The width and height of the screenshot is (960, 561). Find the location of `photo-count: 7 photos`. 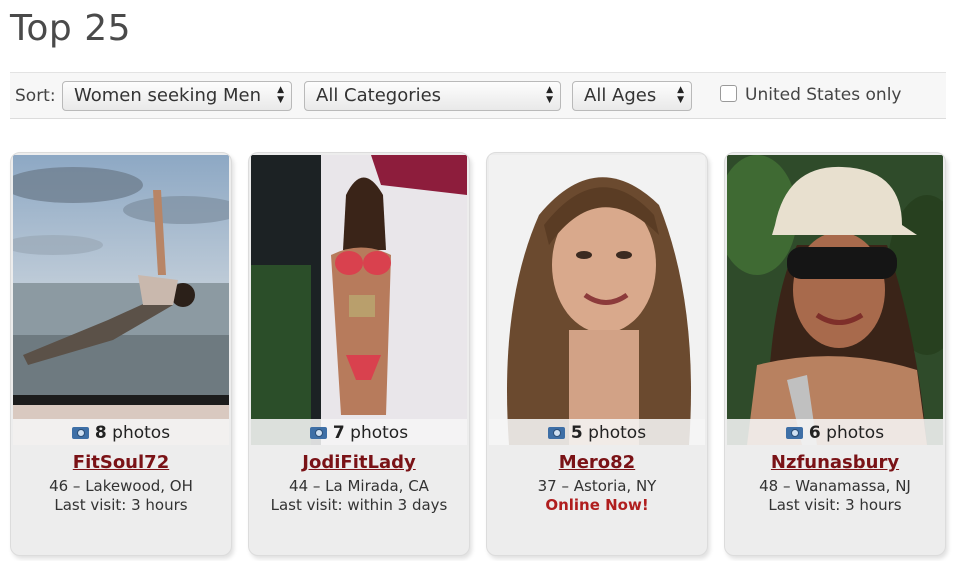

photo-count: 7 photos is located at coordinates (359, 432).